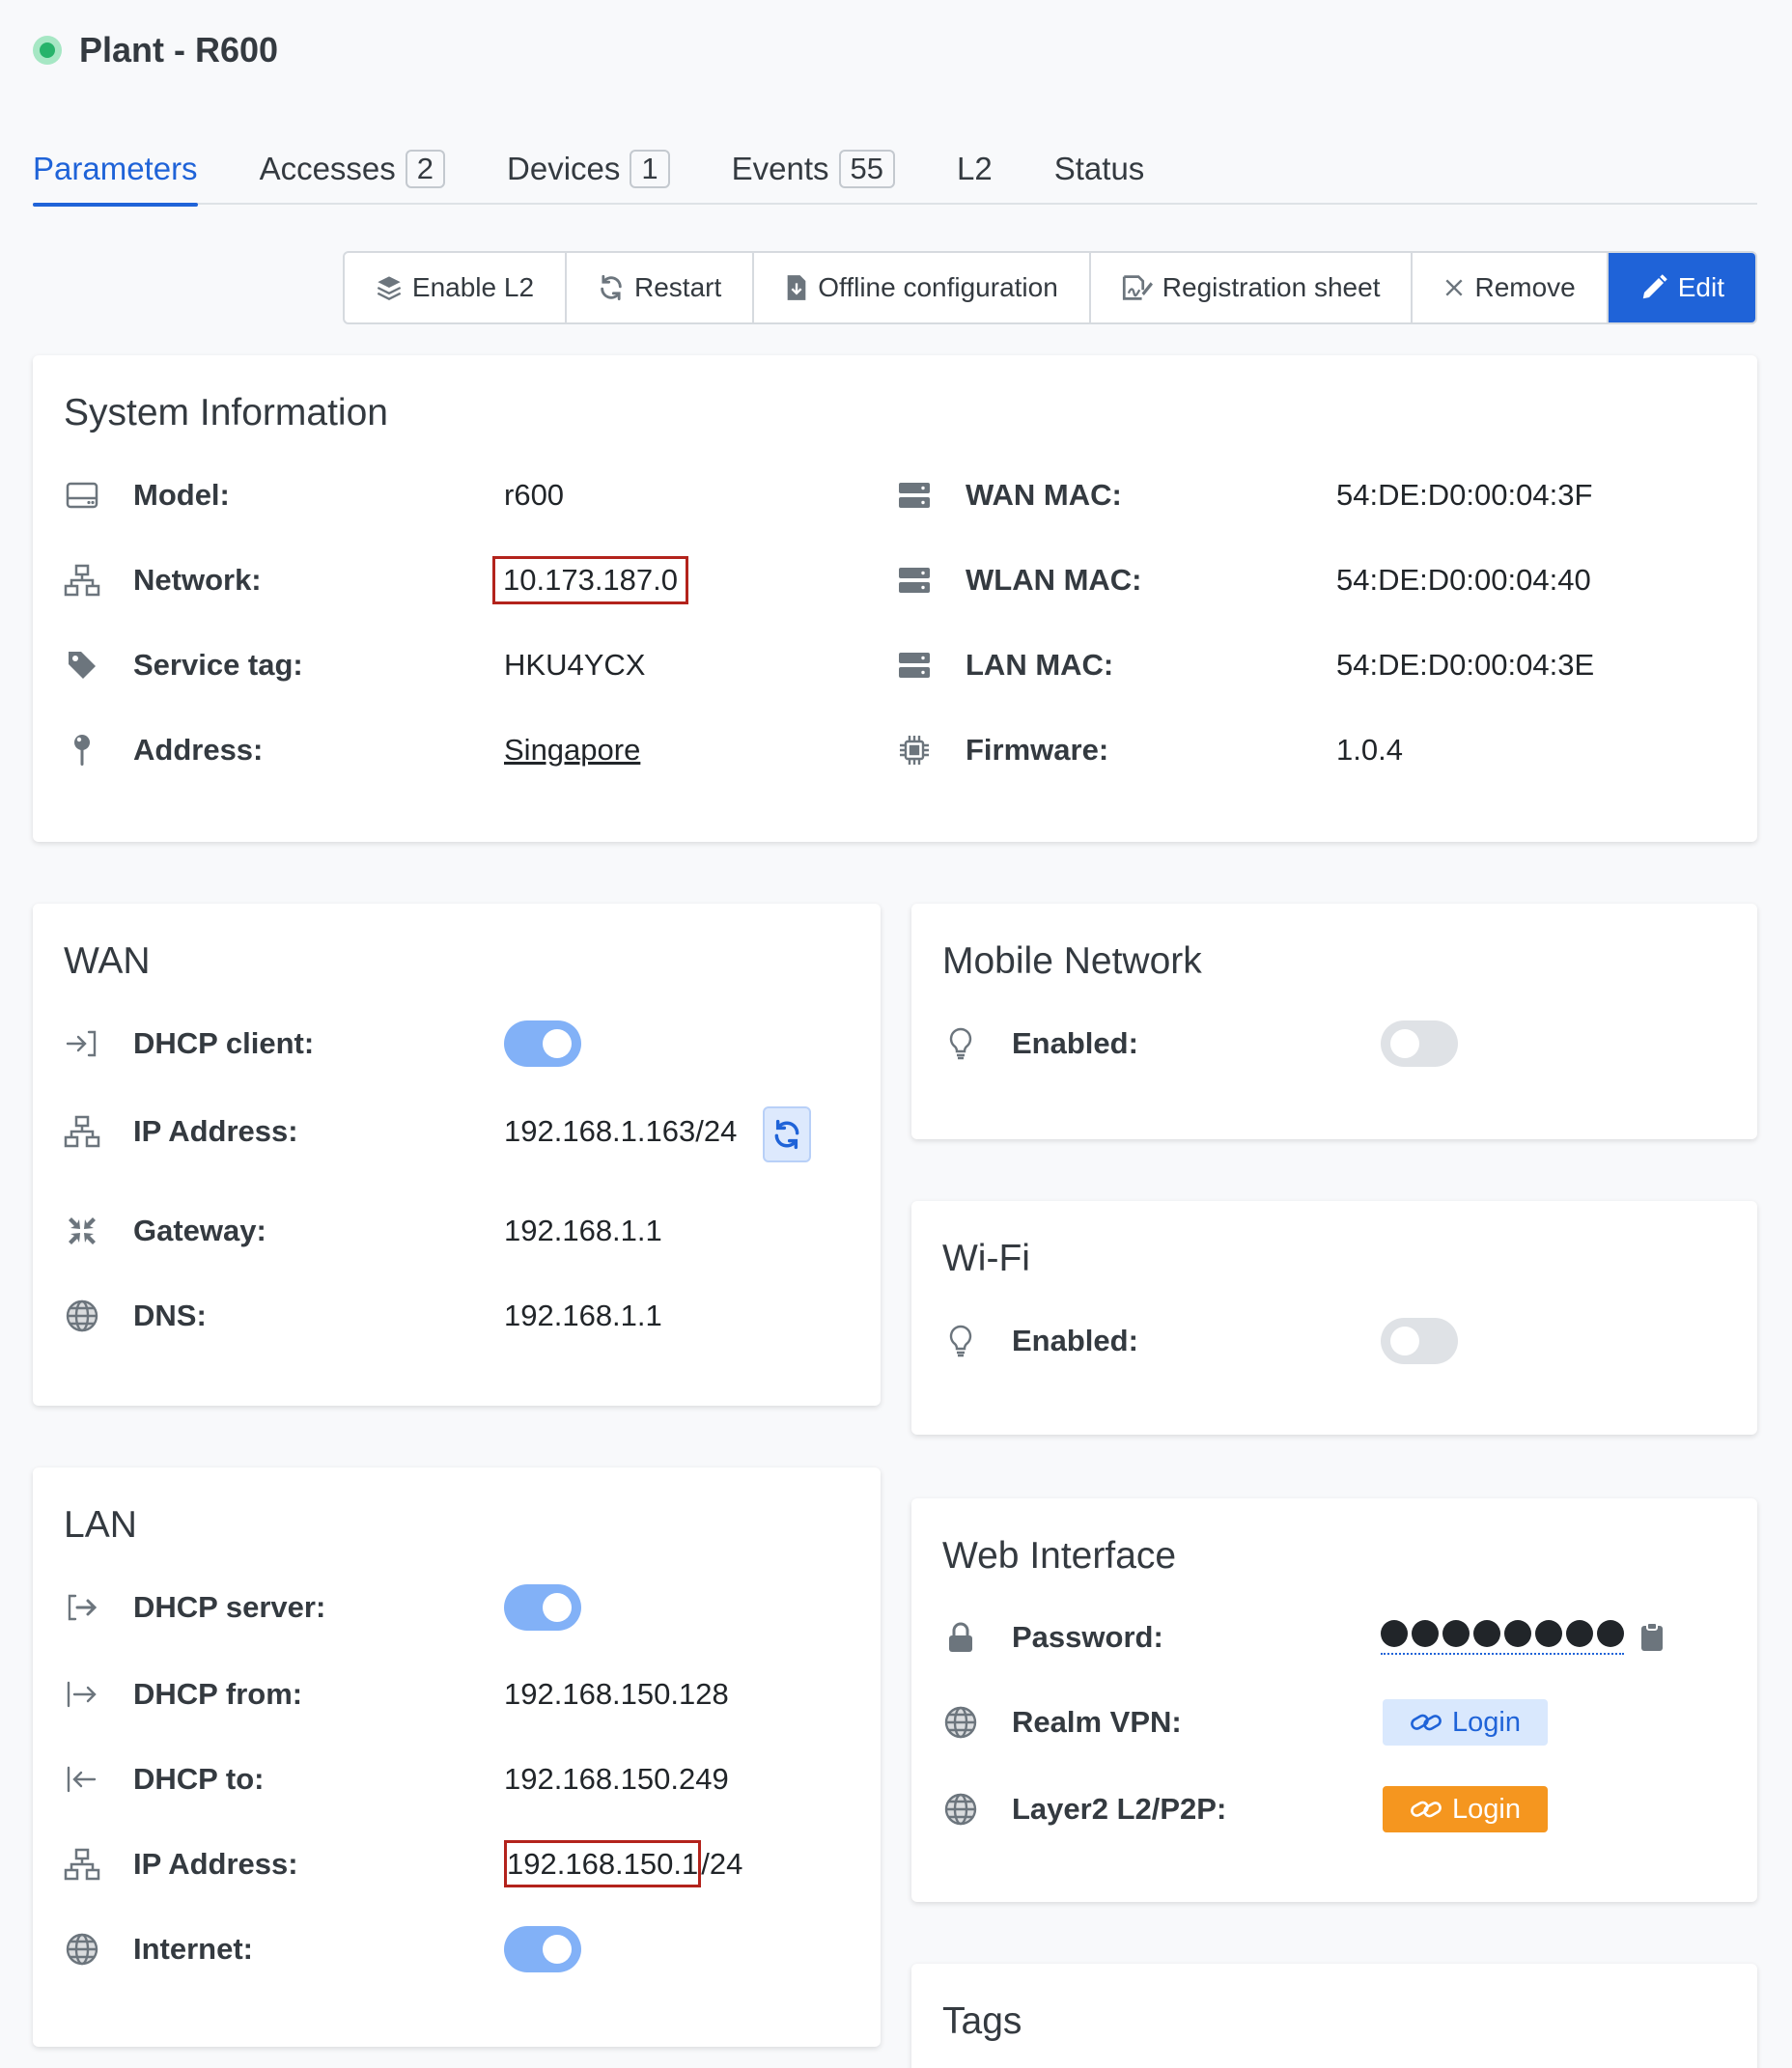 This screenshot has width=1792, height=2068. What do you see at coordinates (179, 50) in the screenshot?
I see `page-title: Plant - R600` at bounding box center [179, 50].